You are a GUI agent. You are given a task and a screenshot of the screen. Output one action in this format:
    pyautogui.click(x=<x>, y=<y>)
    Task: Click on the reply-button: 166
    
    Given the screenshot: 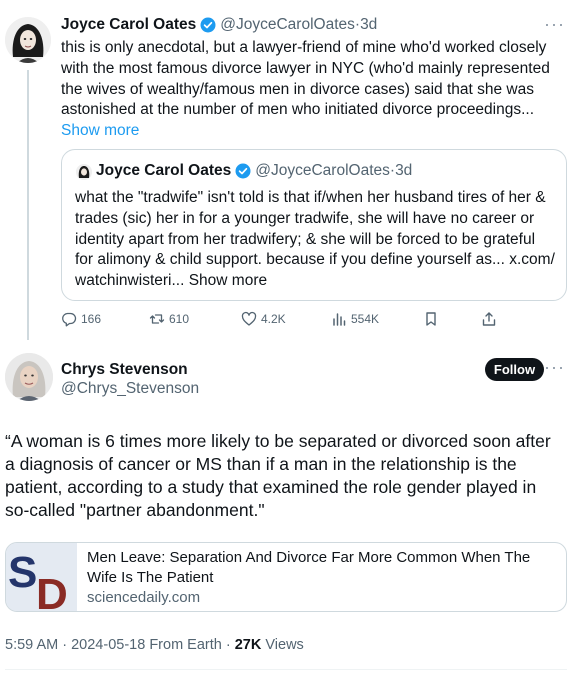 What is the action you would take?
    pyautogui.click(x=81, y=319)
    